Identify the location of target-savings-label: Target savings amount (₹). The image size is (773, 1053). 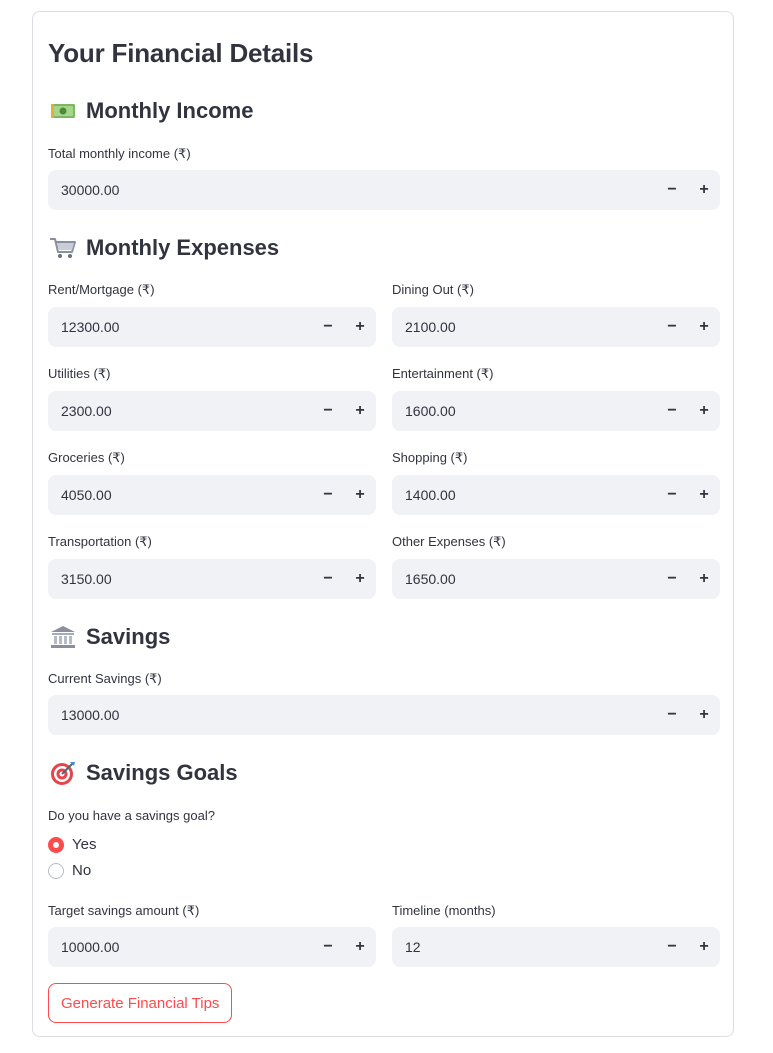
(124, 910).